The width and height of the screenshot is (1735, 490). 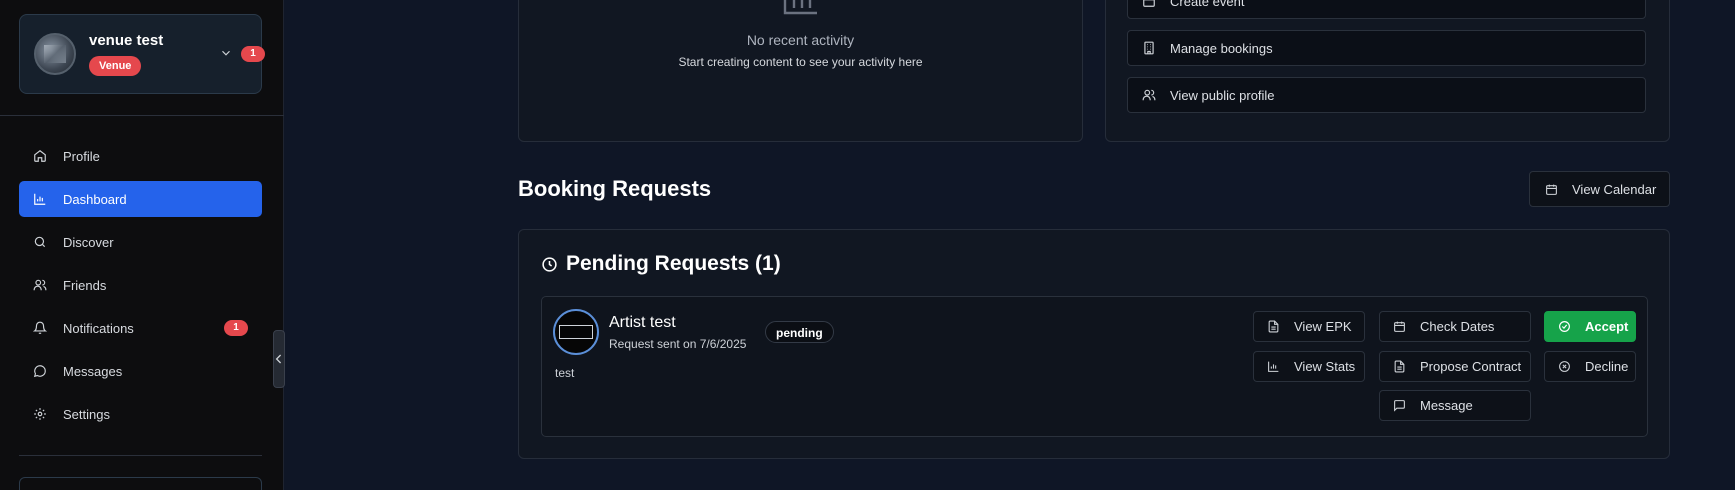 What do you see at coordinates (1221, 48) in the screenshot?
I see `manage-bookings-label: Manage bookings` at bounding box center [1221, 48].